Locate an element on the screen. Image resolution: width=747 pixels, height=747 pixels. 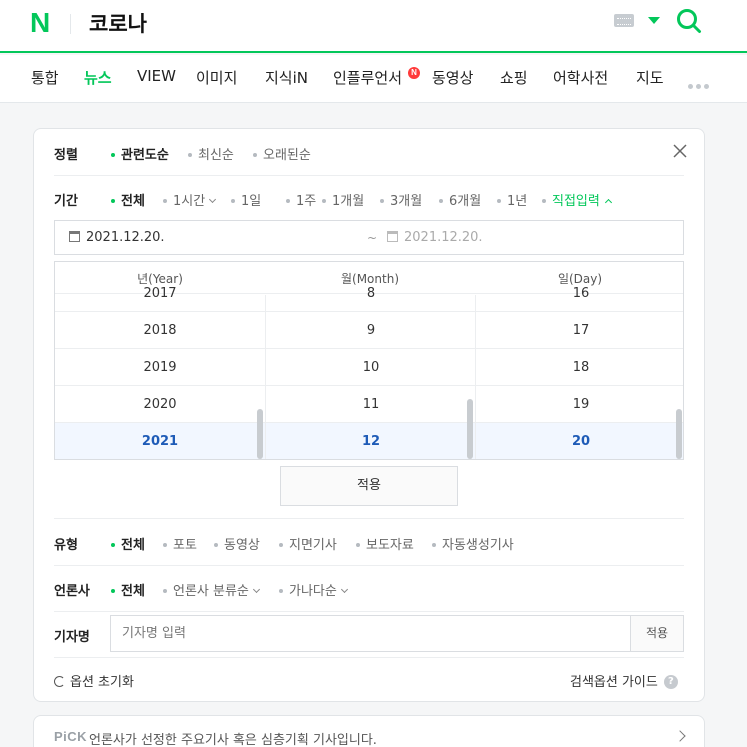
tab-knowledge-in: 지식iN is located at coordinates (286, 77).